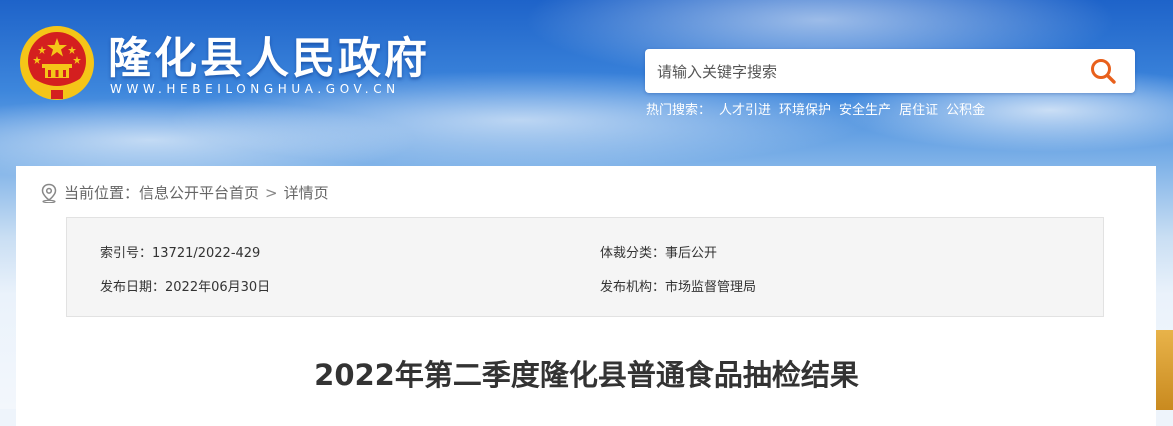 Image resolution: width=1173 pixels, height=426 pixels. What do you see at coordinates (57, 63) in the screenshot?
I see `national-emblem-icon` at bounding box center [57, 63].